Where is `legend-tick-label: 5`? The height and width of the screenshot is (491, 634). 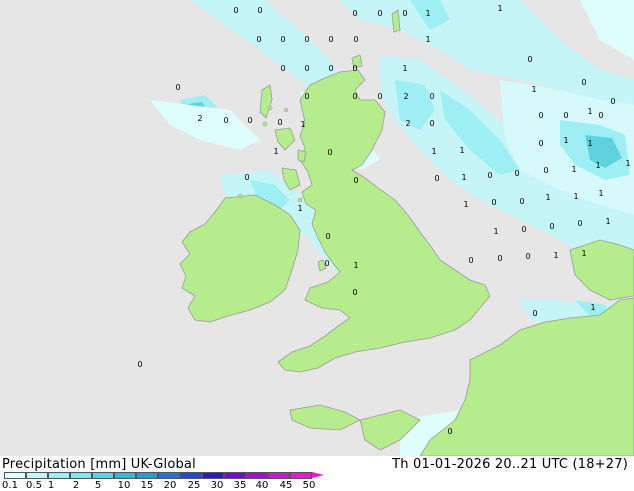 legend-tick-label: 5 is located at coordinates (98, 485).